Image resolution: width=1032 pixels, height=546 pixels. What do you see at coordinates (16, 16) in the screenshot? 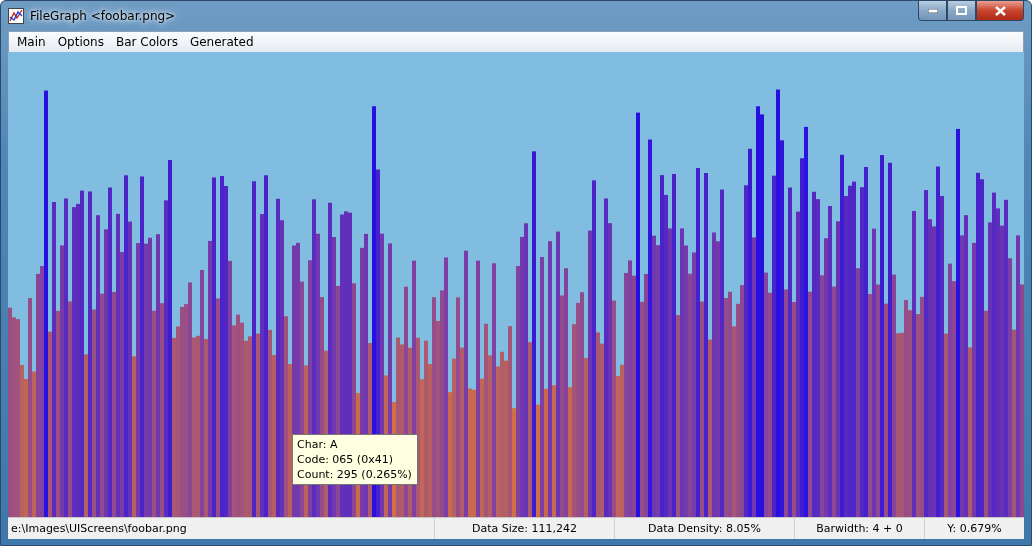
I see `graph-icon` at bounding box center [16, 16].